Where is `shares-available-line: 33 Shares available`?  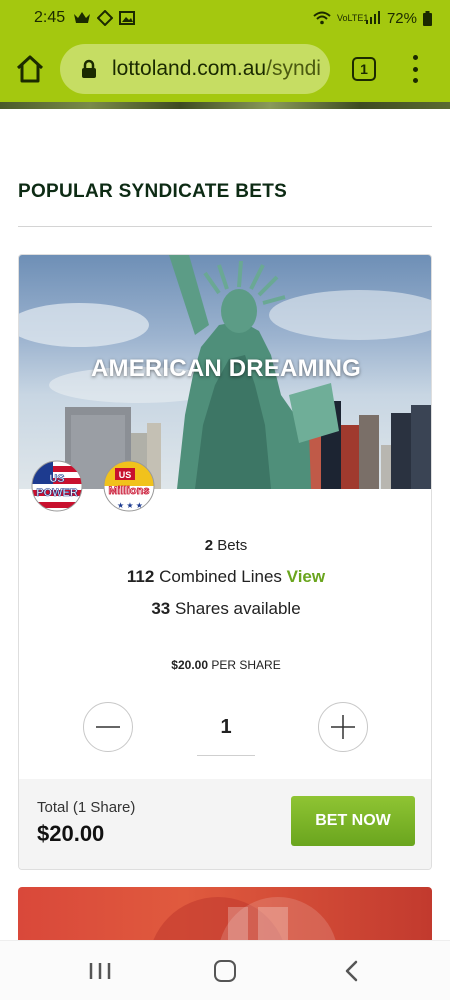
shares-available-line: 33 Shares available is located at coordinates (225, 609).